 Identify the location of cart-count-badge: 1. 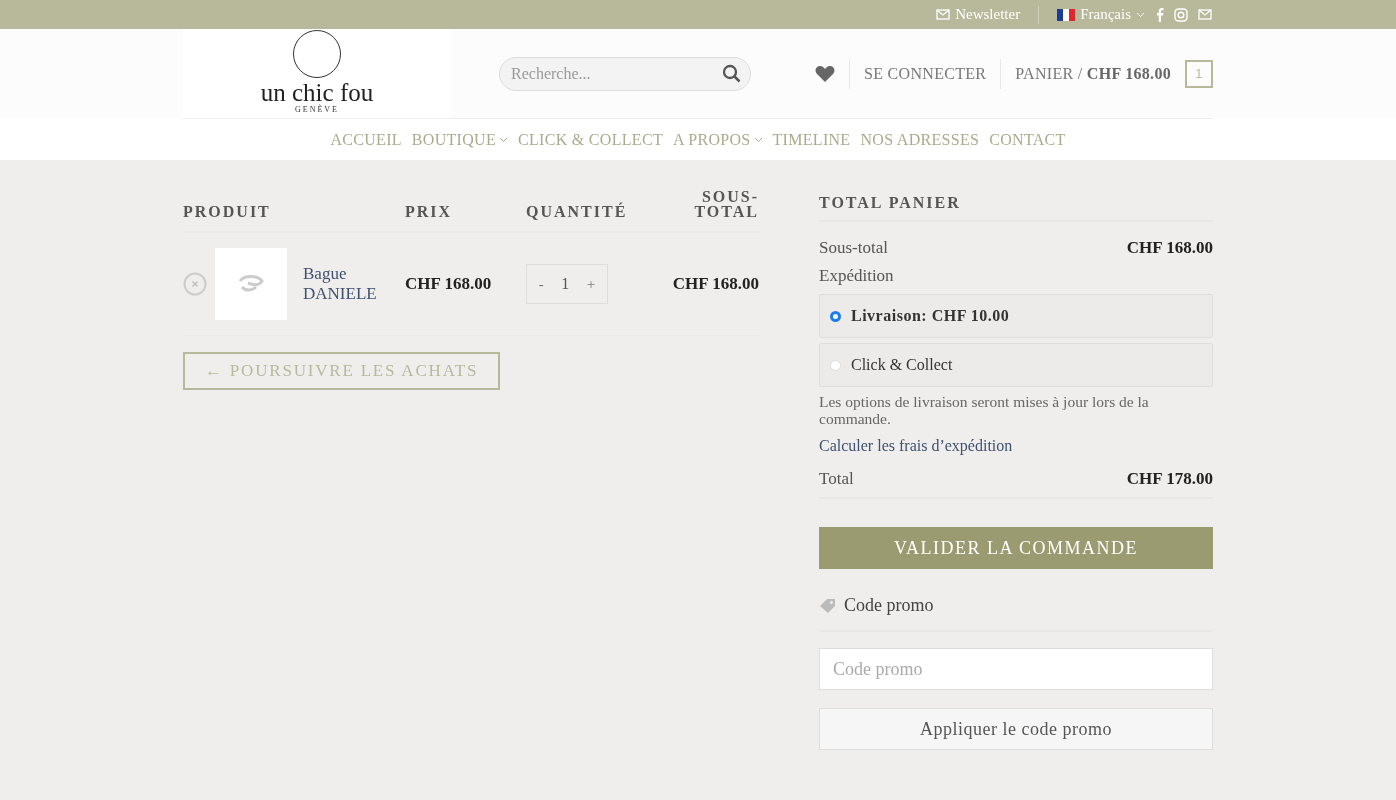
(1199, 73).